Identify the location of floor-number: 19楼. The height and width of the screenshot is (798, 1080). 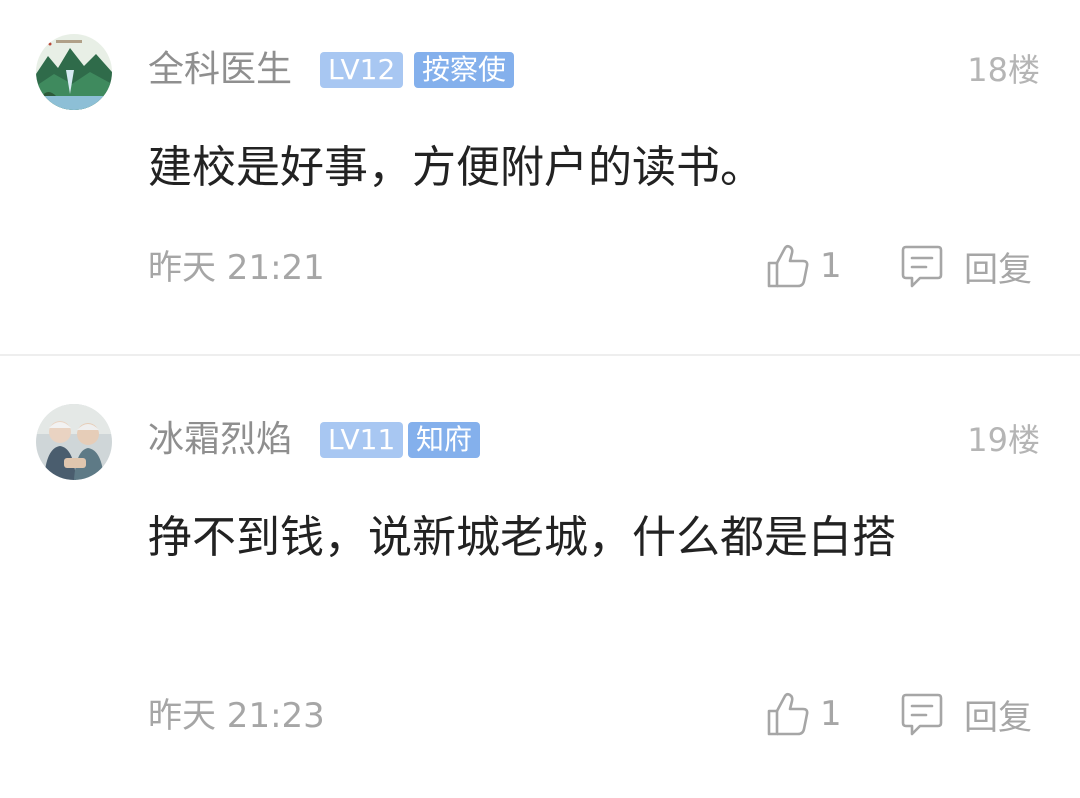
(1003, 440).